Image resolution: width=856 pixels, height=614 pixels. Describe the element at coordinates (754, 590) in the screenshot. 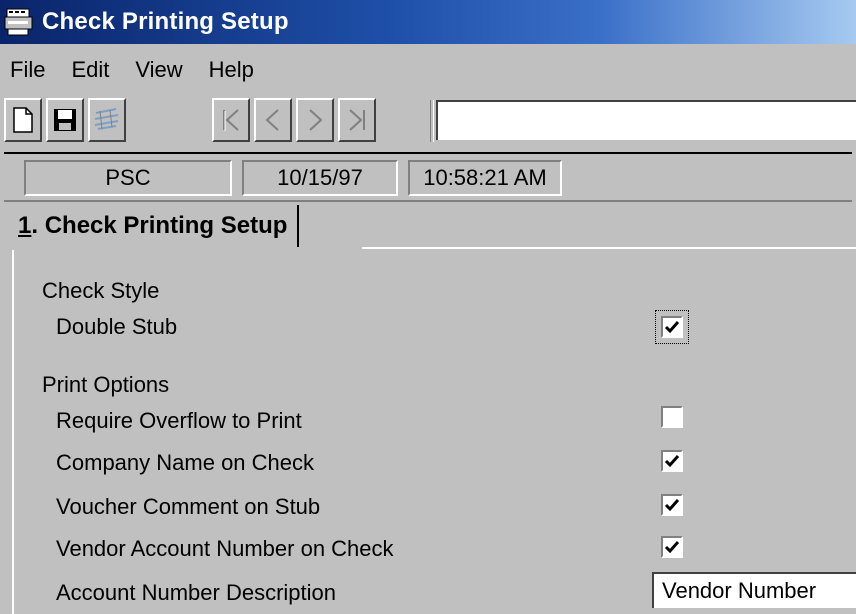

I see `account-desc-input: Vendor Number` at that location.